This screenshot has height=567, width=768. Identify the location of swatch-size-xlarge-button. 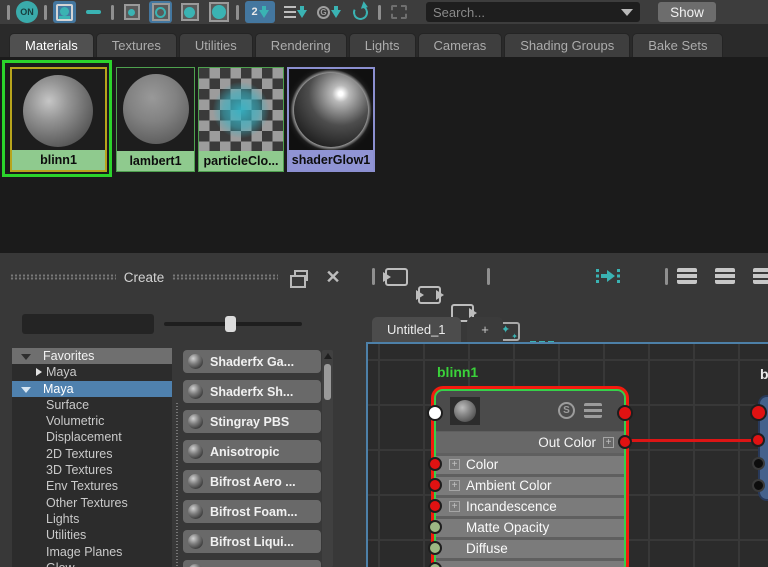
(218, 12).